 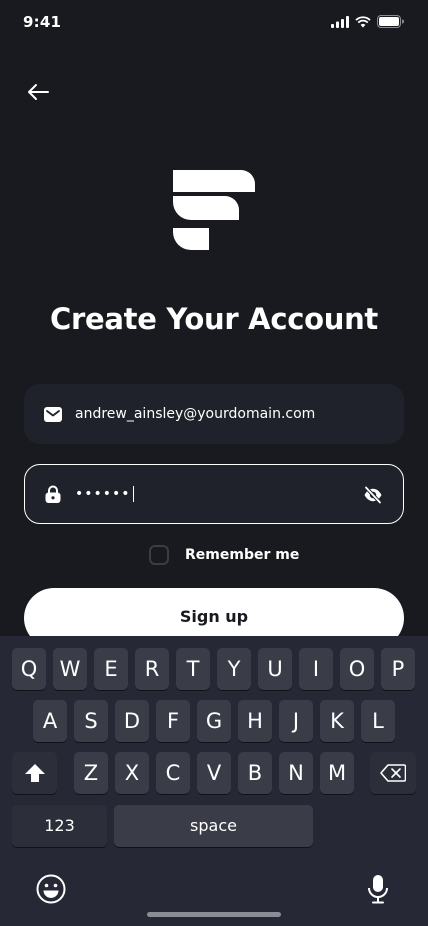 I want to click on arrow-left-icon, so click(x=38, y=92).